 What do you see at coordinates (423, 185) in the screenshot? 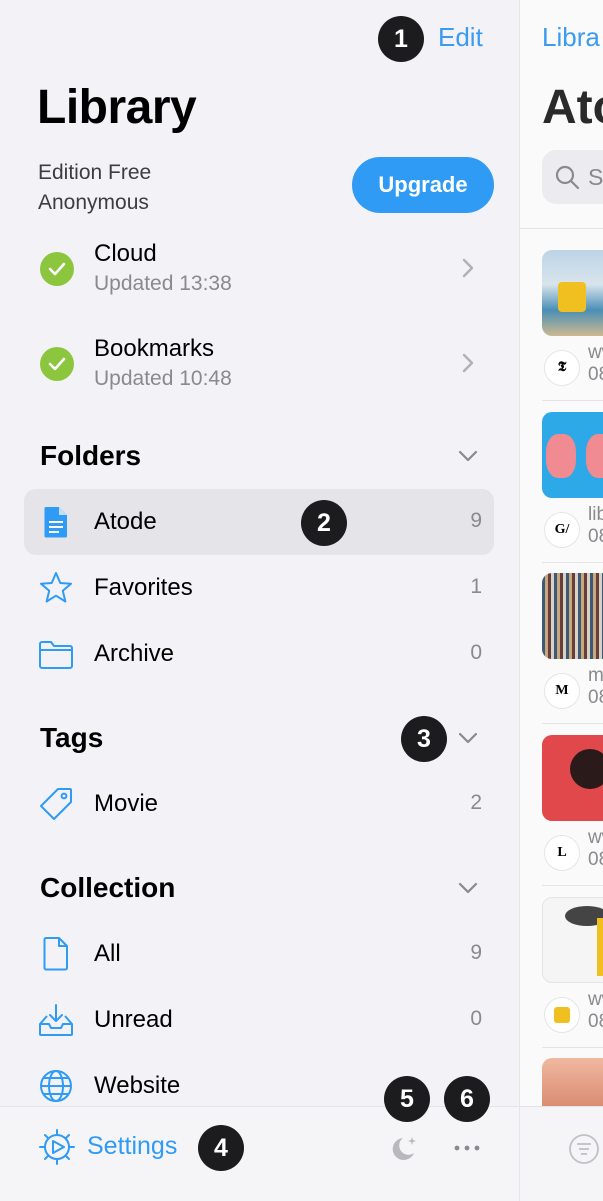
I see `upgrade-button: Upgrade` at bounding box center [423, 185].